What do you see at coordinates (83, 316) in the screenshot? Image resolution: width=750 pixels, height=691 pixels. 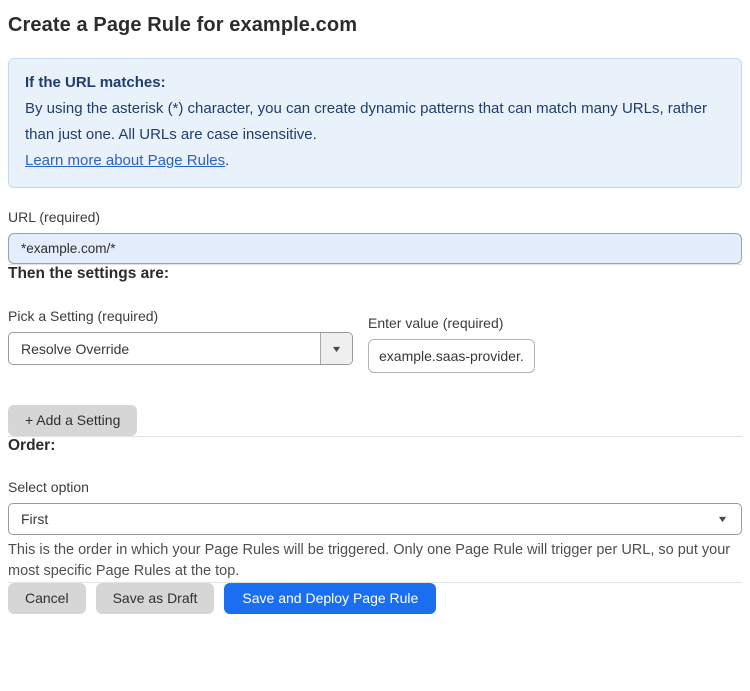 I see `setting-picker-label: Pick a Setting (required)` at bounding box center [83, 316].